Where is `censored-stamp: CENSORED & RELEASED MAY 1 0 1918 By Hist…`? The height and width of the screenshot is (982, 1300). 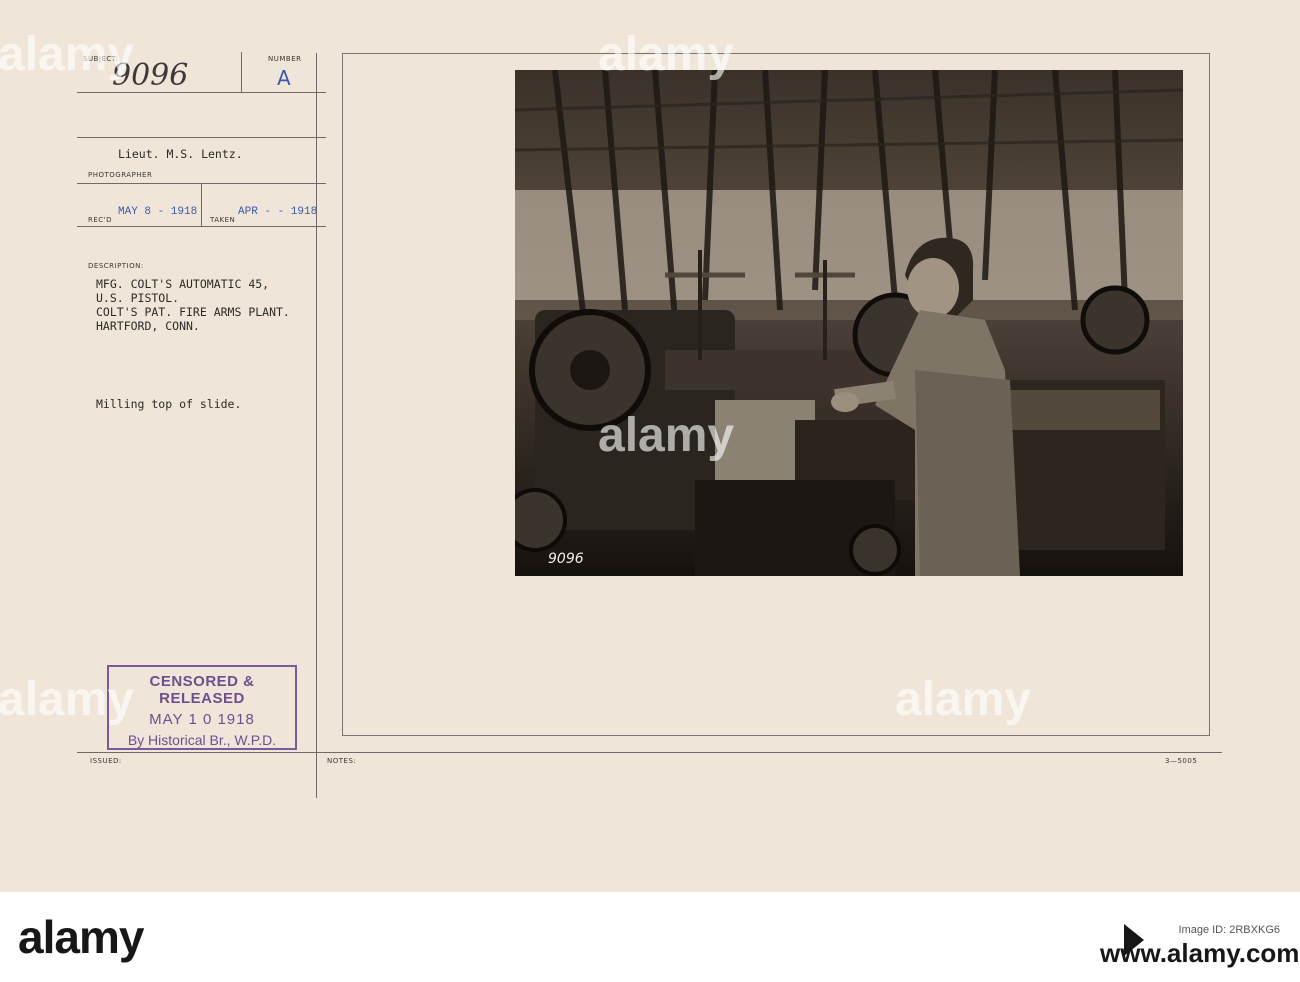 censored-stamp: CENSORED & RELEASED MAY 1 0 1918 By Hist… is located at coordinates (202, 707).